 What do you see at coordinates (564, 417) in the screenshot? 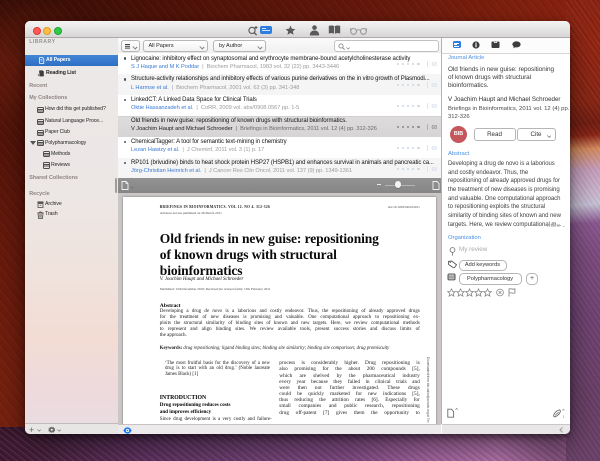
I see `svg-text: 1` at bounding box center [564, 417].